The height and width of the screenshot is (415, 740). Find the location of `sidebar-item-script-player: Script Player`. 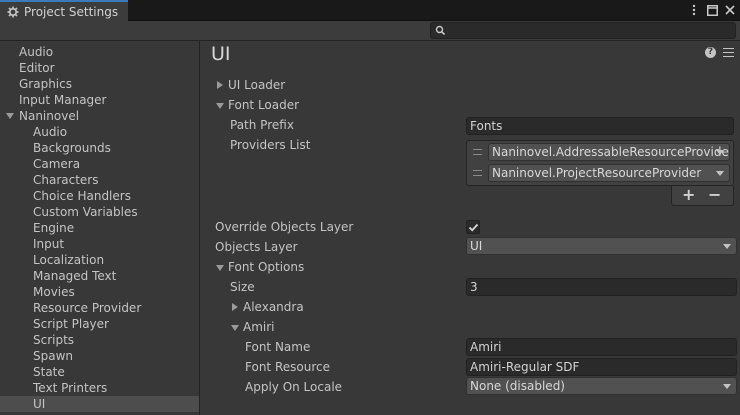

sidebar-item-script-player: Script Player is located at coordinates (71, 324).